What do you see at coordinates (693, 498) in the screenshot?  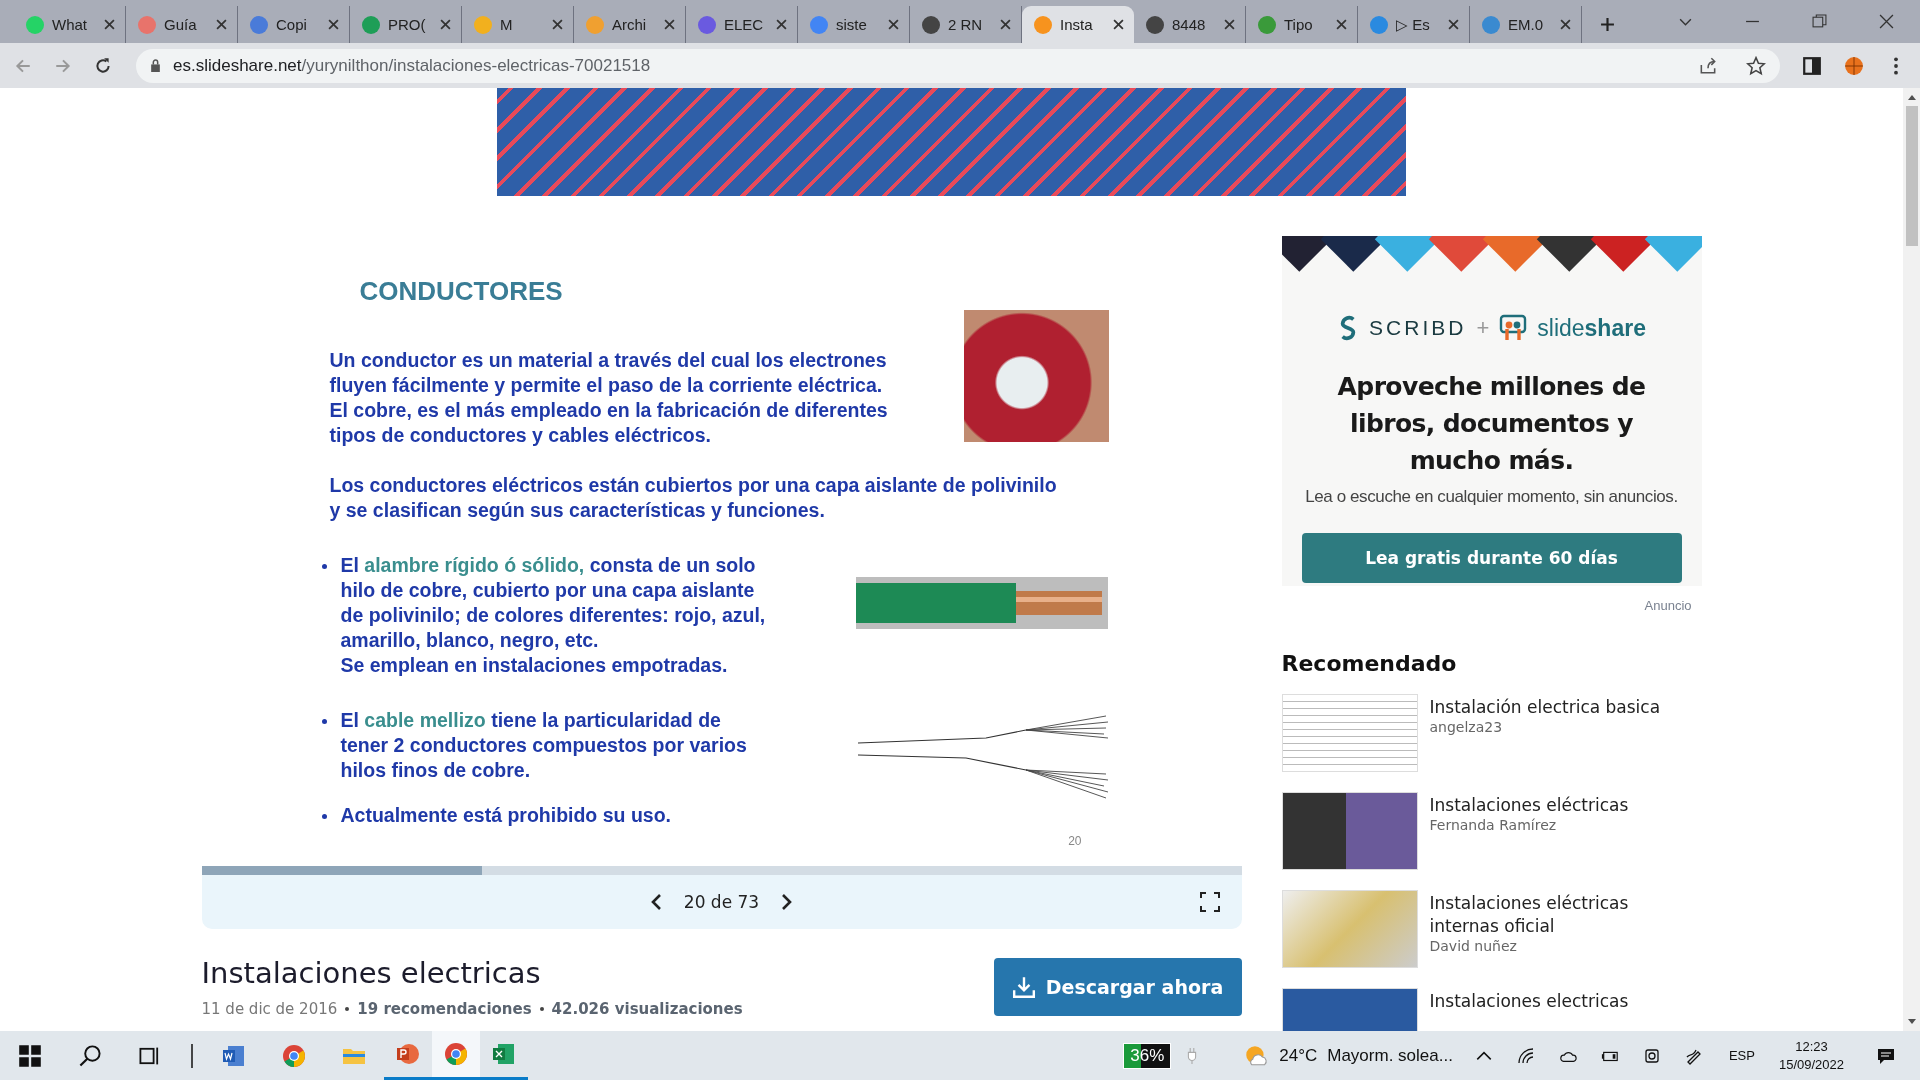 I see `slide-paragraph: Los conductores eléctricos están cubiertos por una capa aislante de polivinilo y se clasifican según sus características y funciones.` at bounding box center [693, 498].